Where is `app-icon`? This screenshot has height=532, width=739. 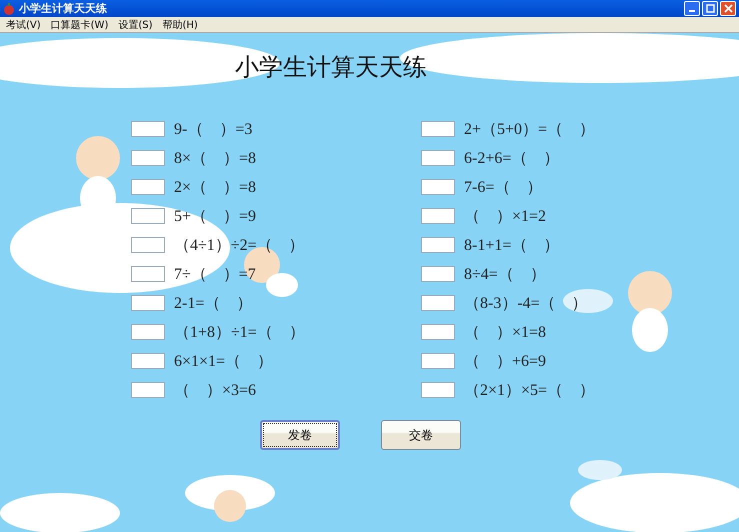
app-icon is located at coordinates (9, 8).